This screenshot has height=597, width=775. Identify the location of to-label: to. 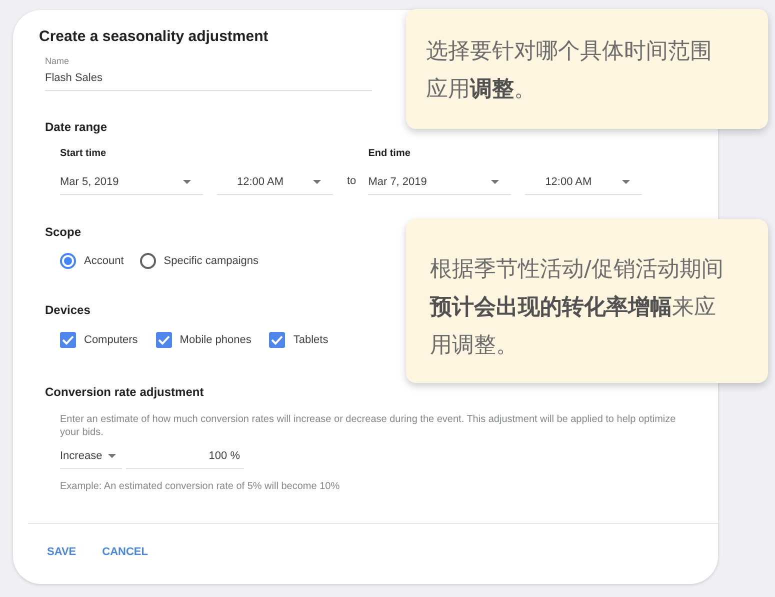
(351, 181).